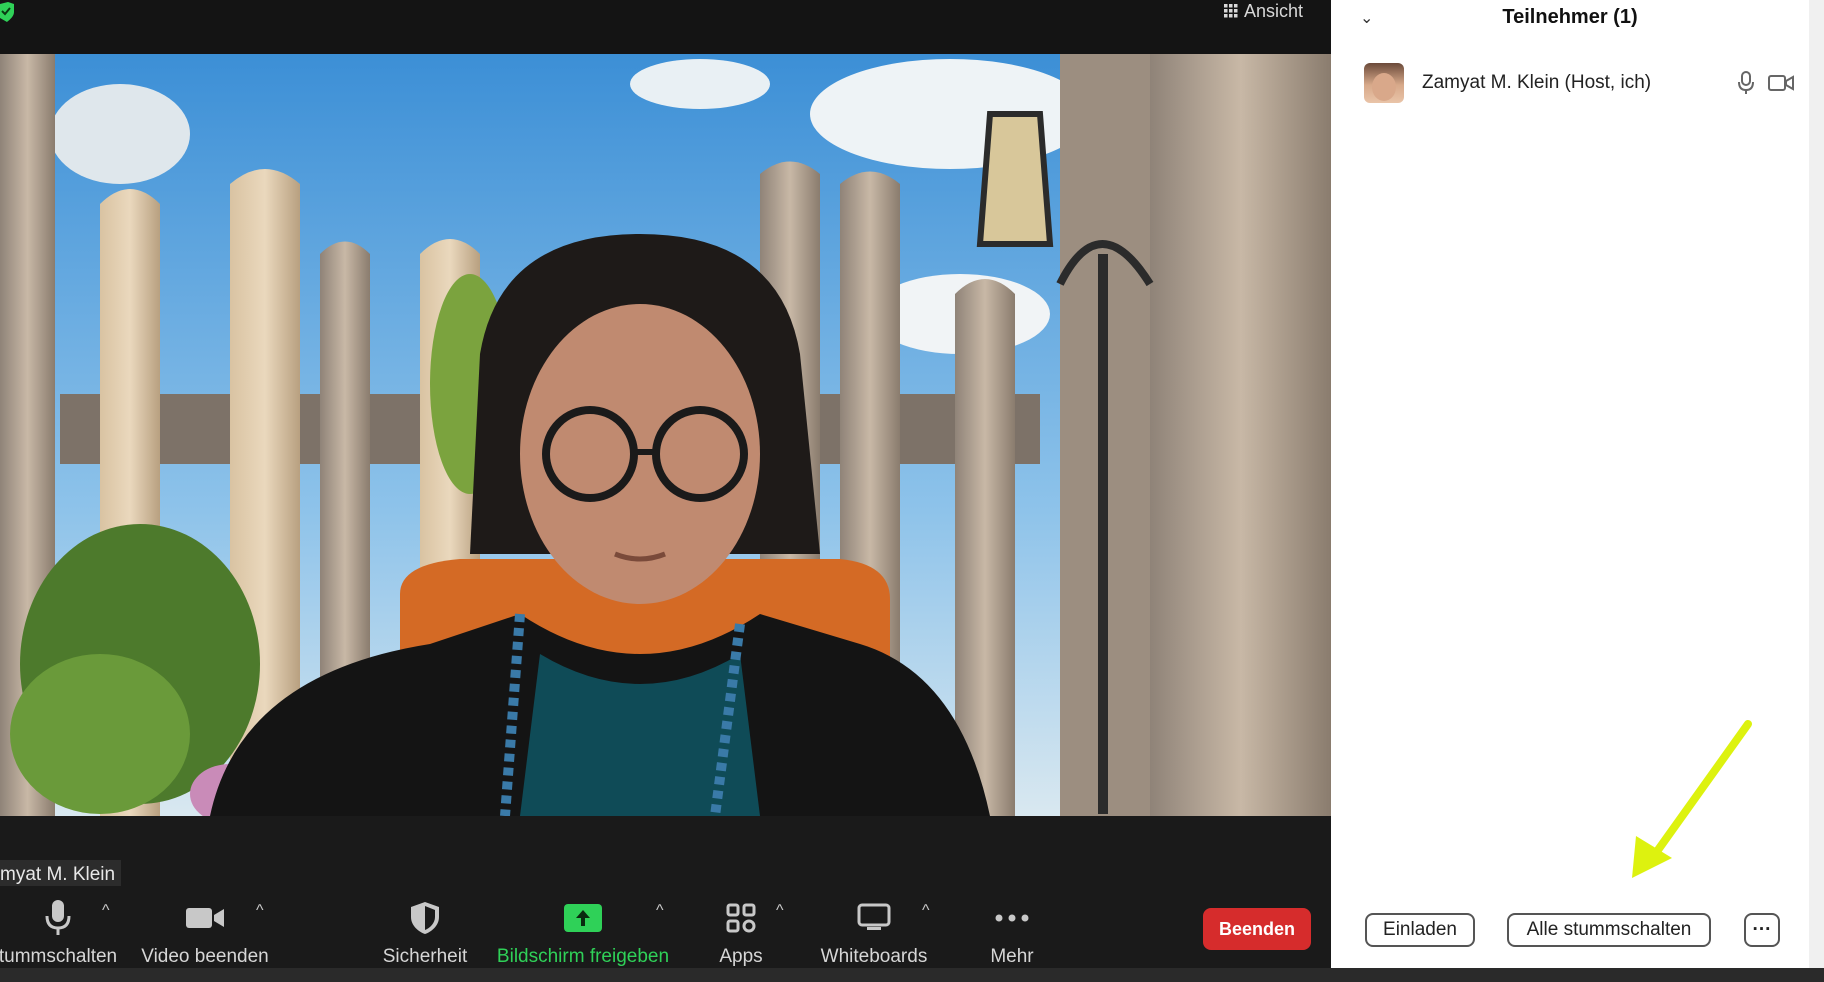 Image resolution: width=1824 pixels, height=982 pixels. What do you see at coordinates (1012, 918) in the screenshot?
I see `more-dots-icon` at bounding box center [1012, 918].